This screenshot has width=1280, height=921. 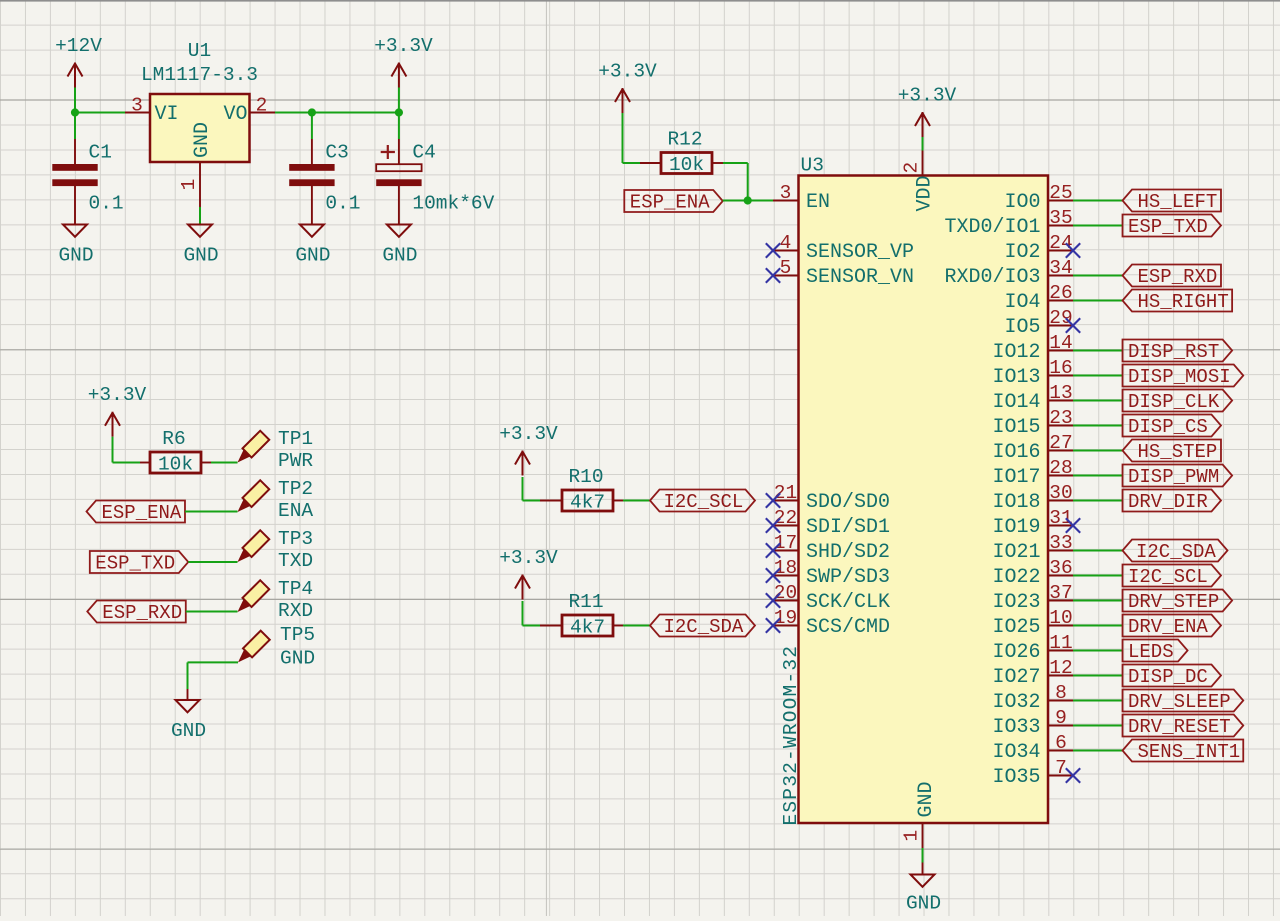 I want to click on svg-text: SENSOR_VP, so click(x=860, y=252).